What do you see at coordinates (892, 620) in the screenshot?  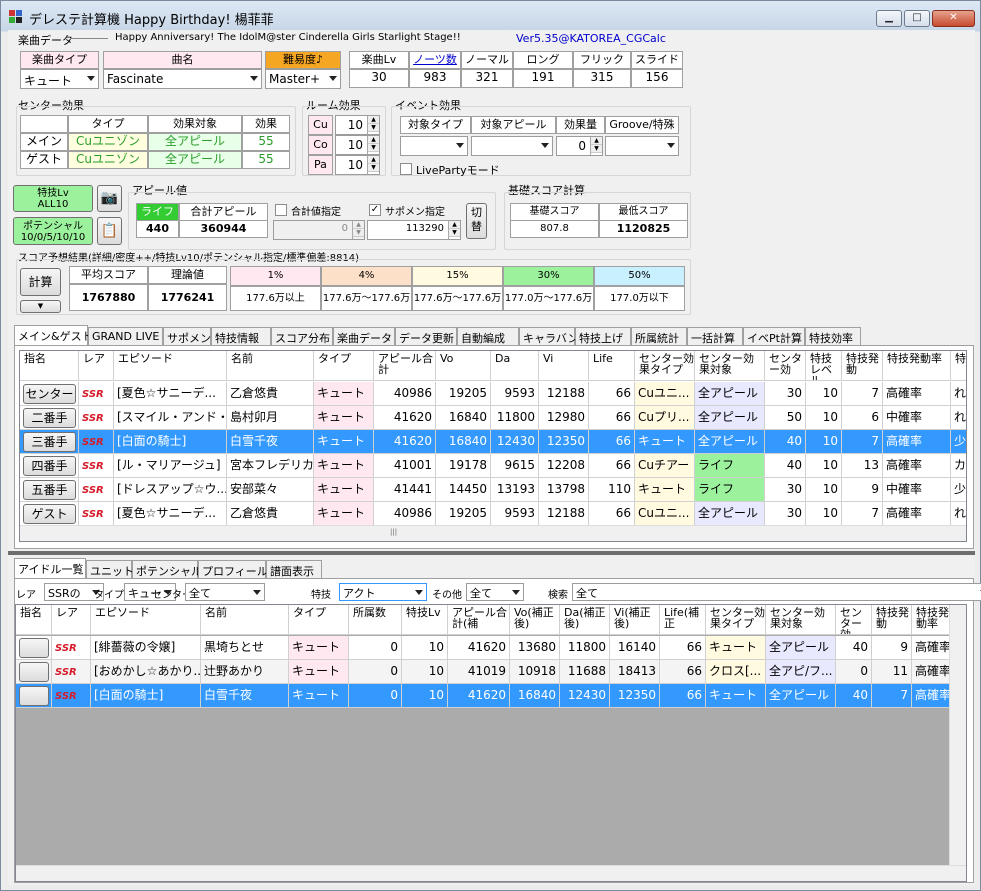 I see `idol-header-15: 特技発動` at bounding box center [892, 620].